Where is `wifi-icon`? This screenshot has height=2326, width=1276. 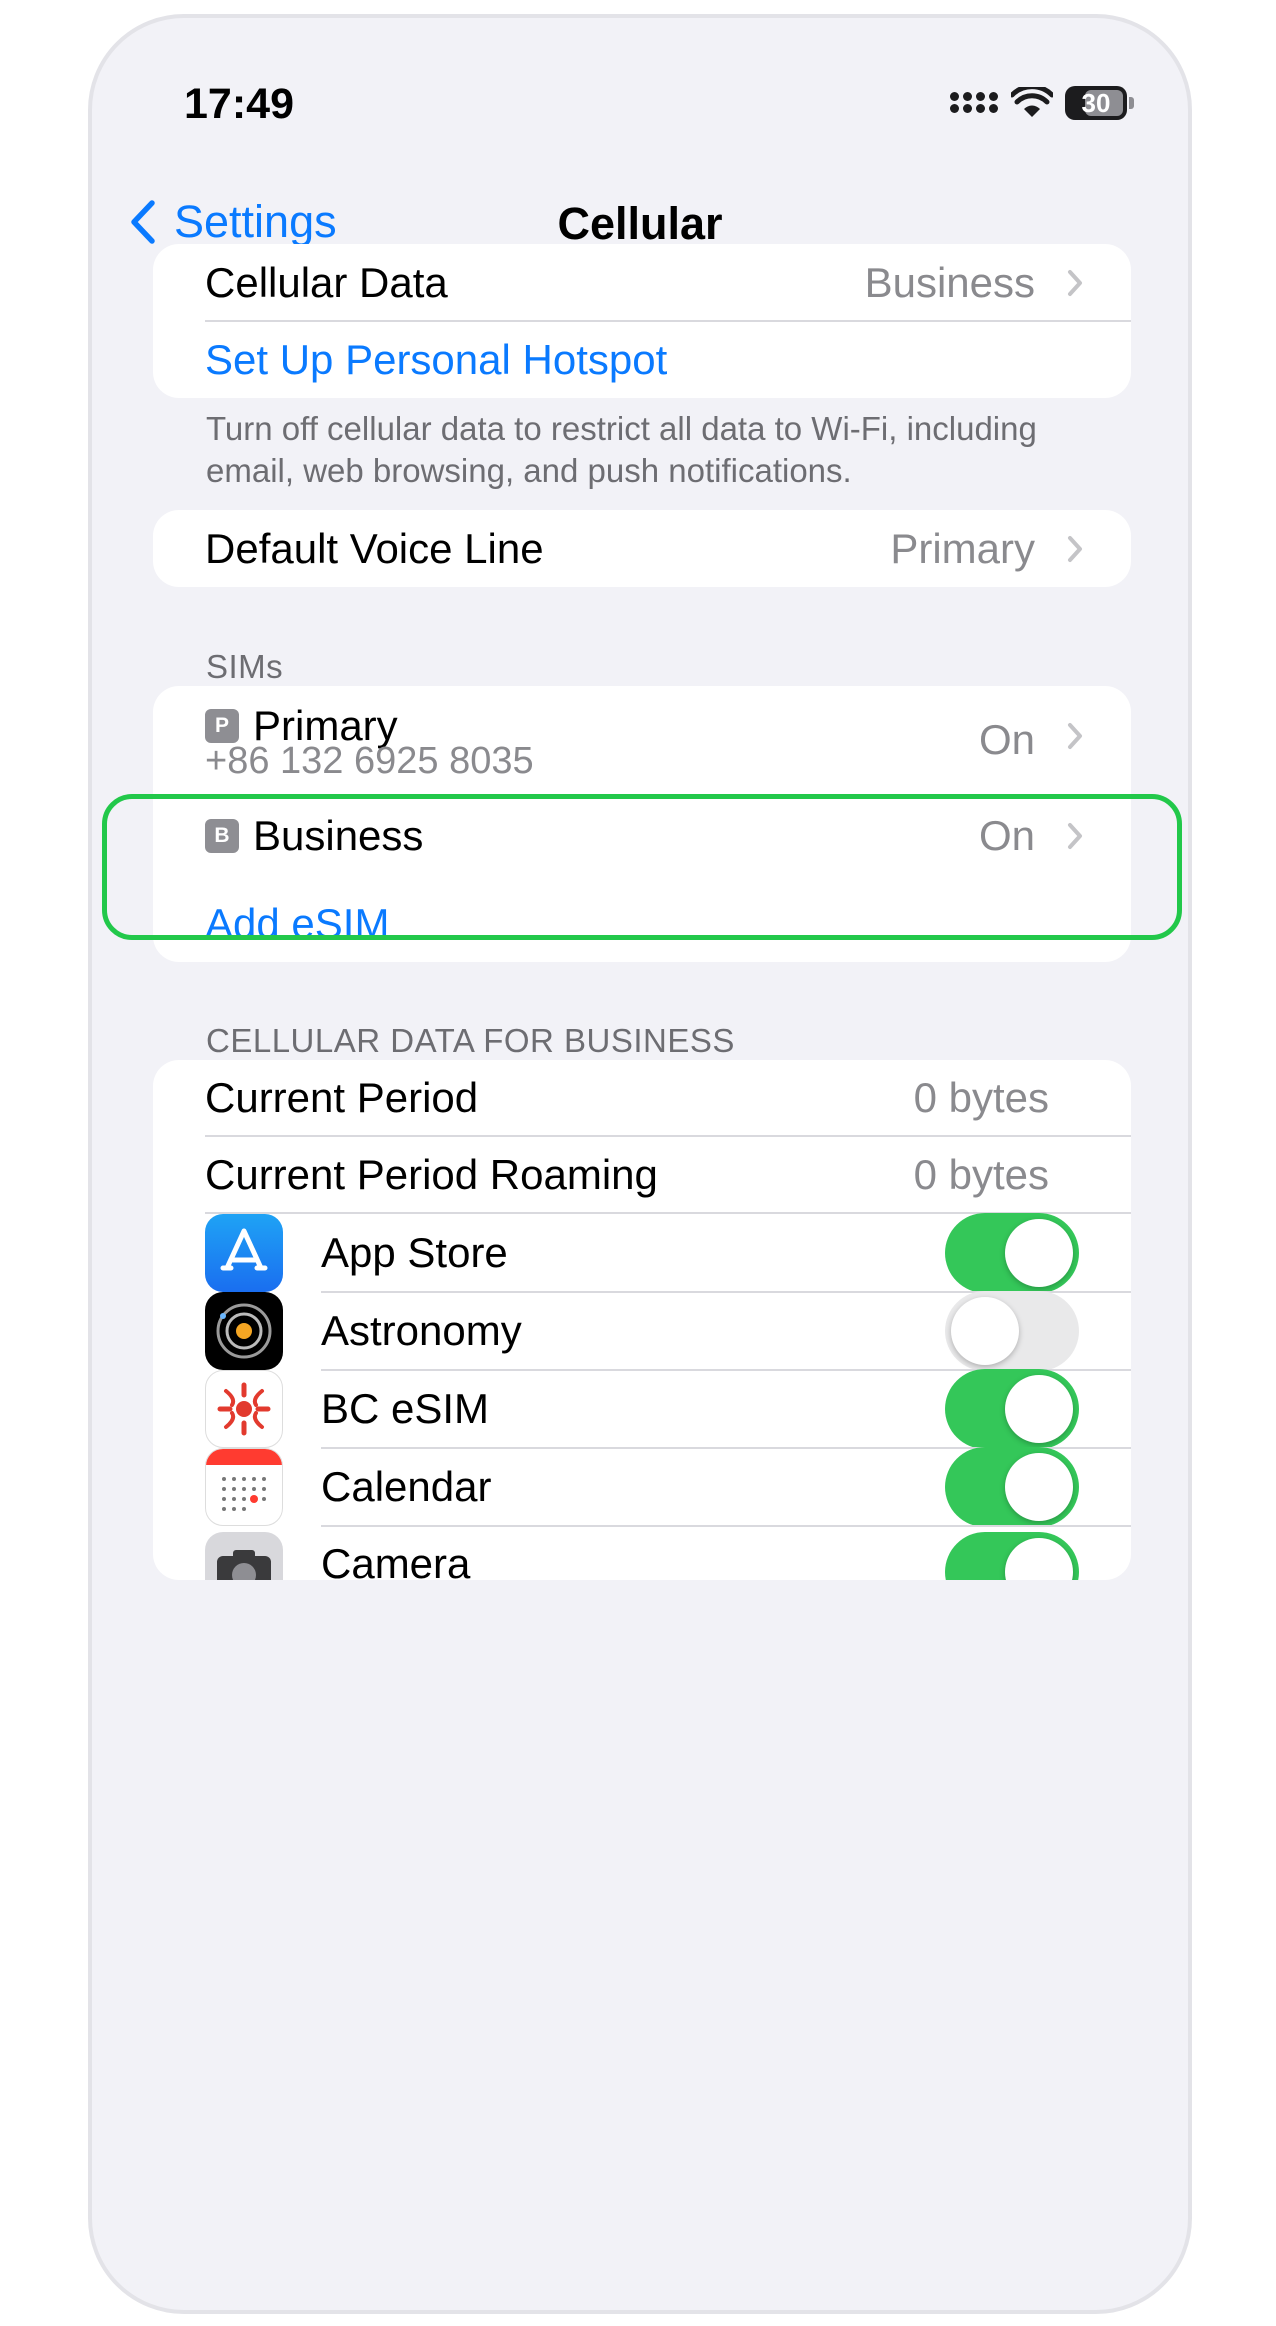 wifi-icon is located at coordinates (1032, 102).